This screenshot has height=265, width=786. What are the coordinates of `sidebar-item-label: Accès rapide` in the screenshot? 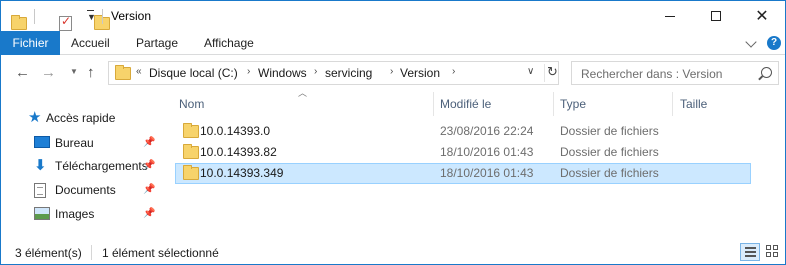 It's located at (81, 118).